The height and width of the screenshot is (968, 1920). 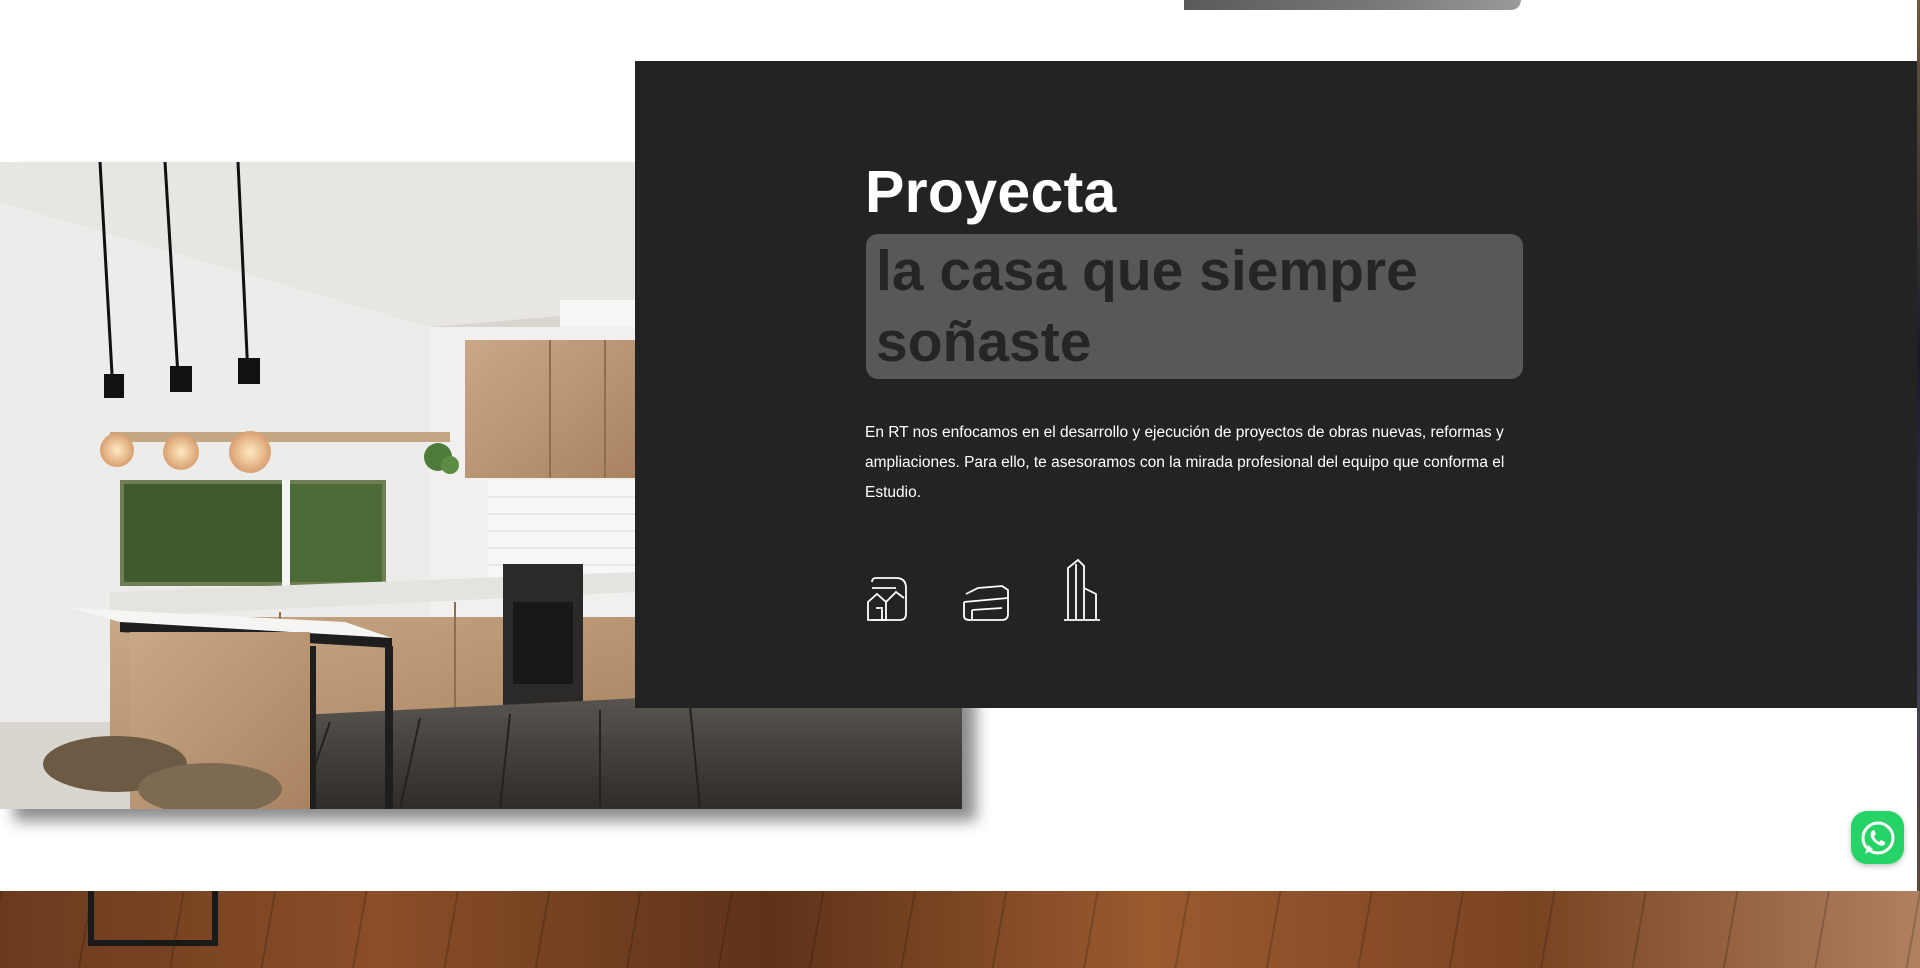 I want to click on whatsapp-icon, so click(x=1877, y=837).